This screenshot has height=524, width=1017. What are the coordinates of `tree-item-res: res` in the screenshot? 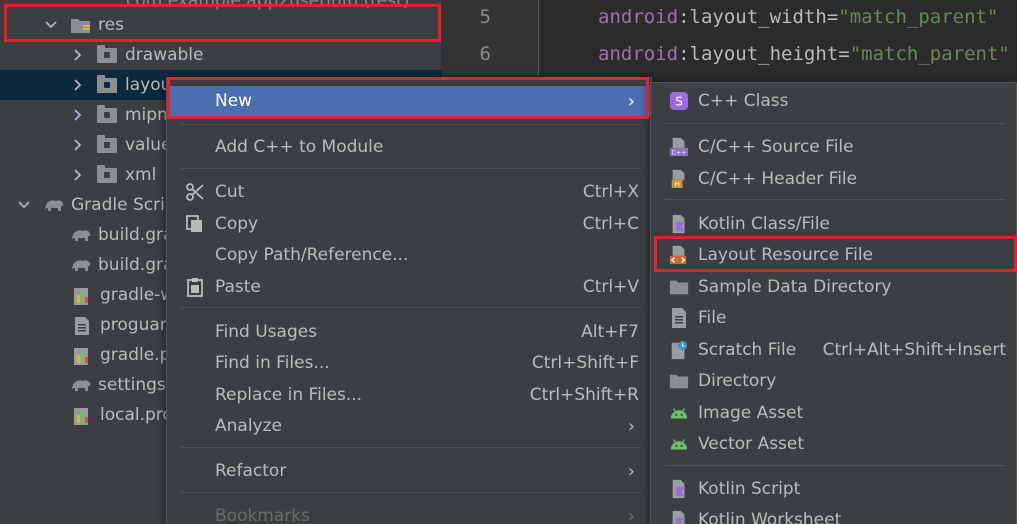 It's located at (220, 25).